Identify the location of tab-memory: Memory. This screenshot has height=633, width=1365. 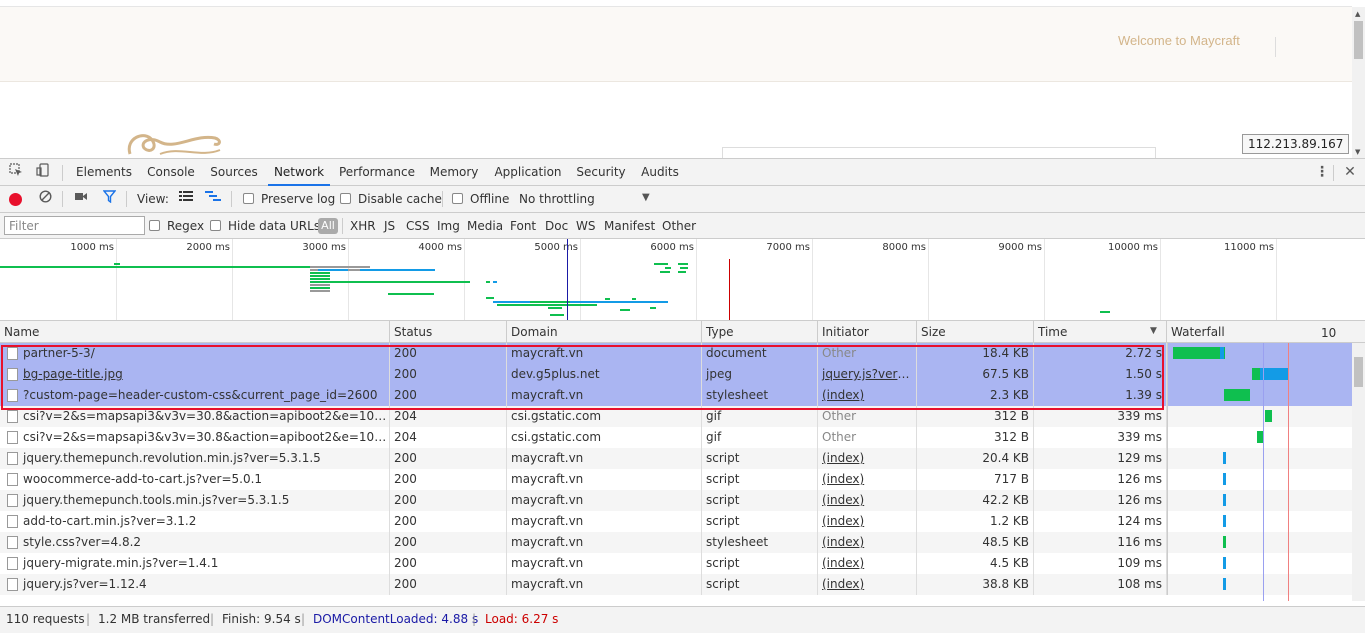
(454, 172).